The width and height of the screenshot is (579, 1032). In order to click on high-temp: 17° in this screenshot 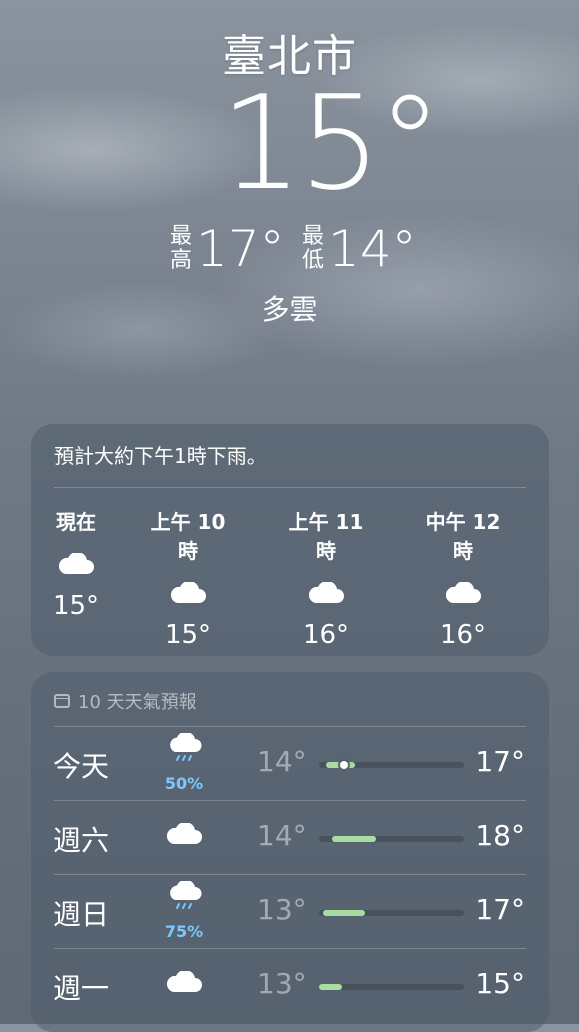, I will do `click(240, 249)`.